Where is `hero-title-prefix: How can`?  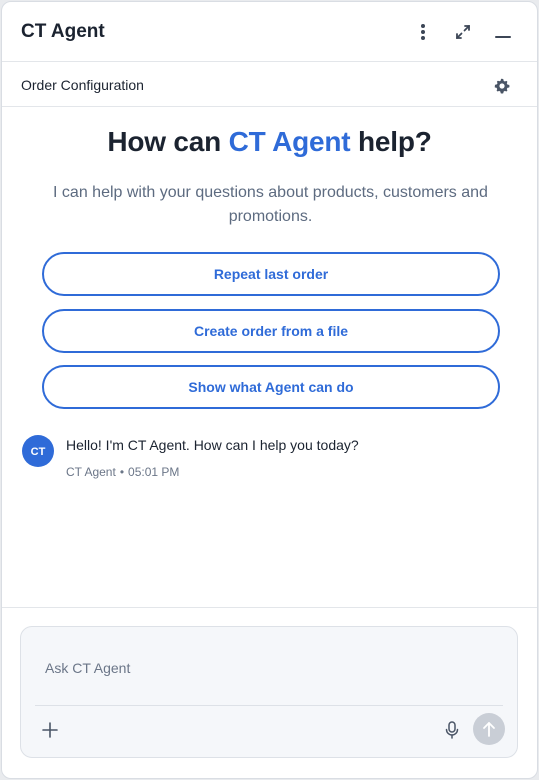 hero-title-prefix: How can is located at coordinates (168, 141).